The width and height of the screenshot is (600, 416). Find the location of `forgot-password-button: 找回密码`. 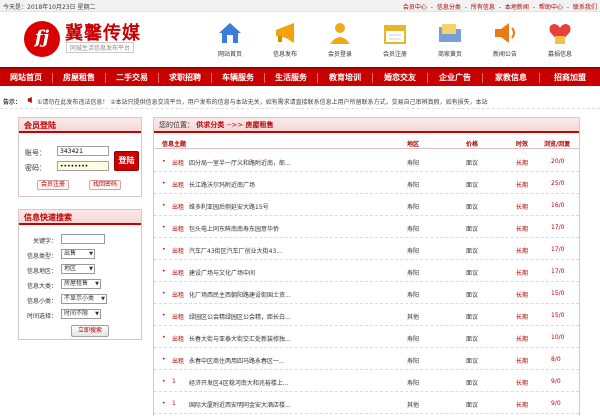

forgot-password-button: 找回密码 is located at coordinates (105, 185).